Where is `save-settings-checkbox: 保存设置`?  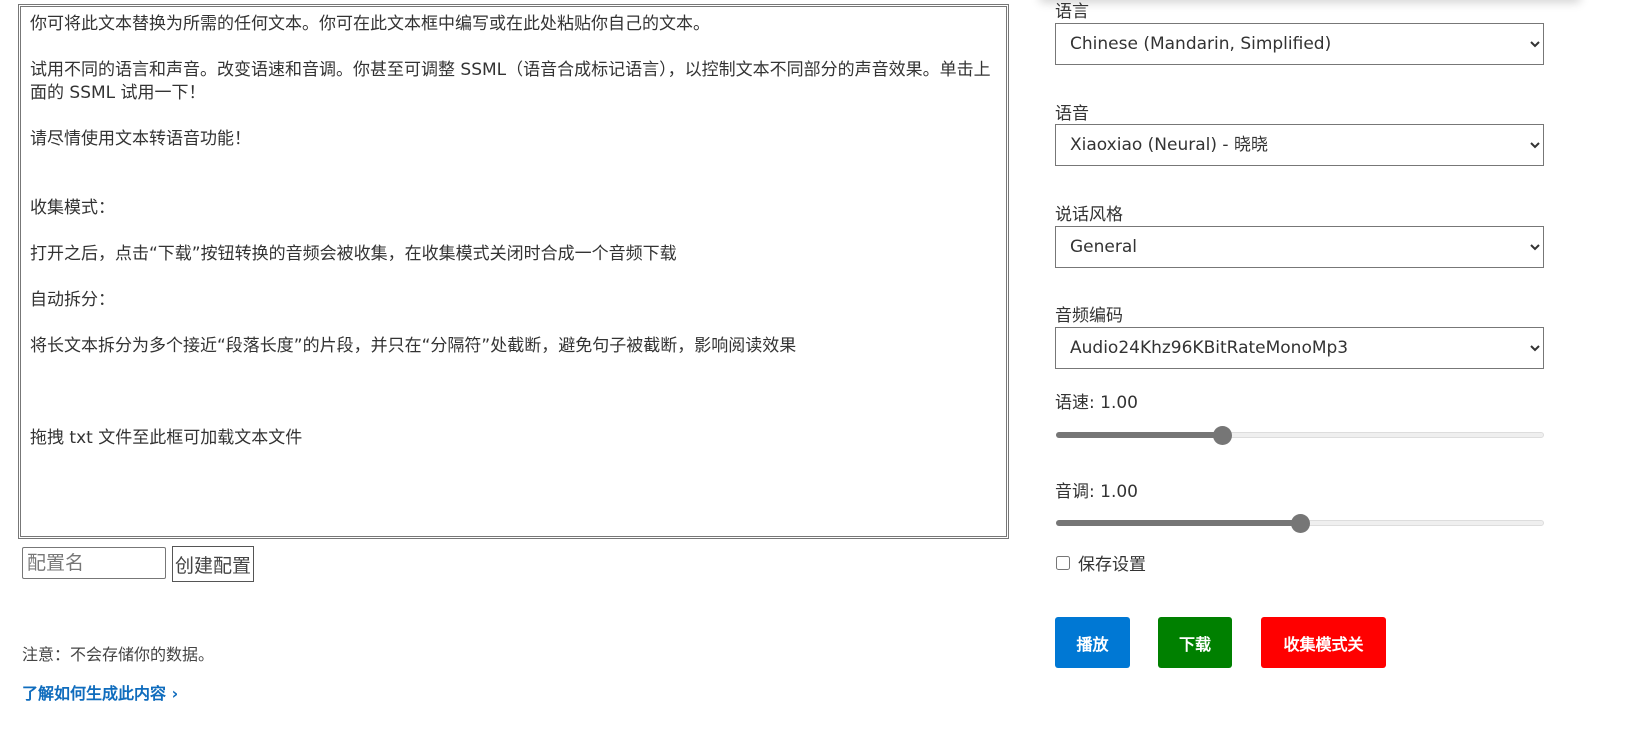
save-settings-checkbox: 保存设置 is located at coordinates (1101, 562).